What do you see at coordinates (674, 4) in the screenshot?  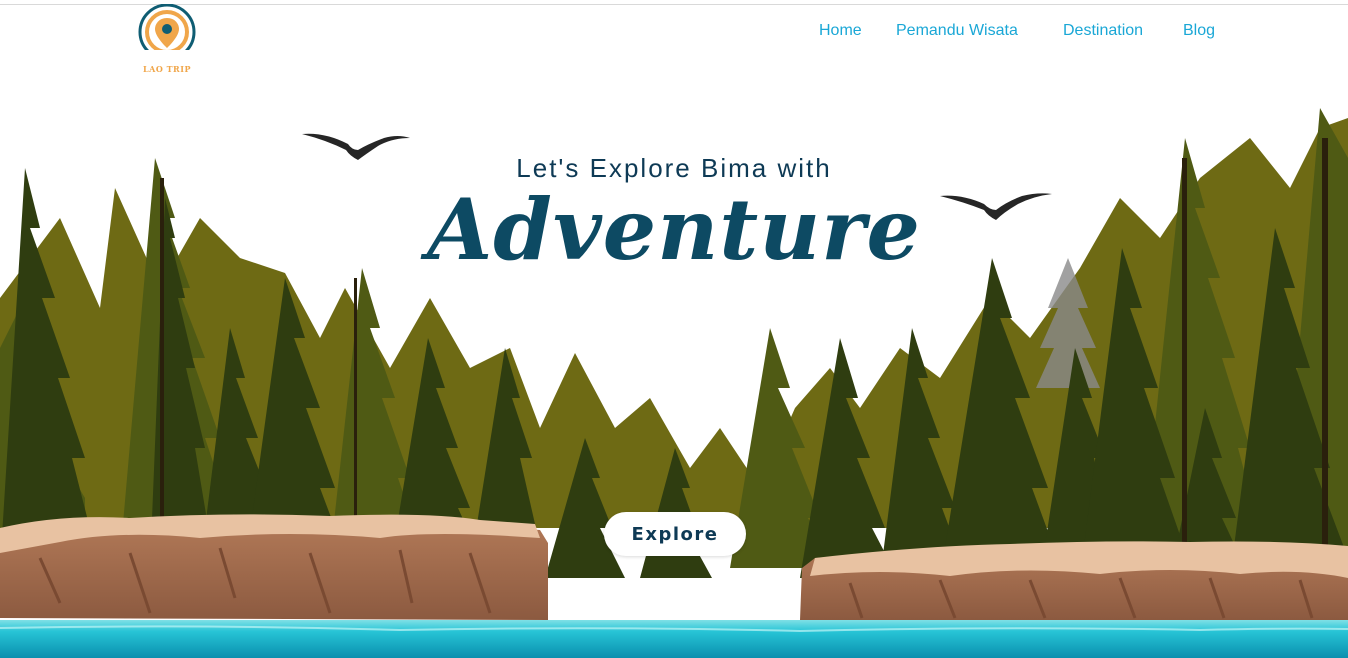 I see `top-divider` at bounding box center [674, 4].